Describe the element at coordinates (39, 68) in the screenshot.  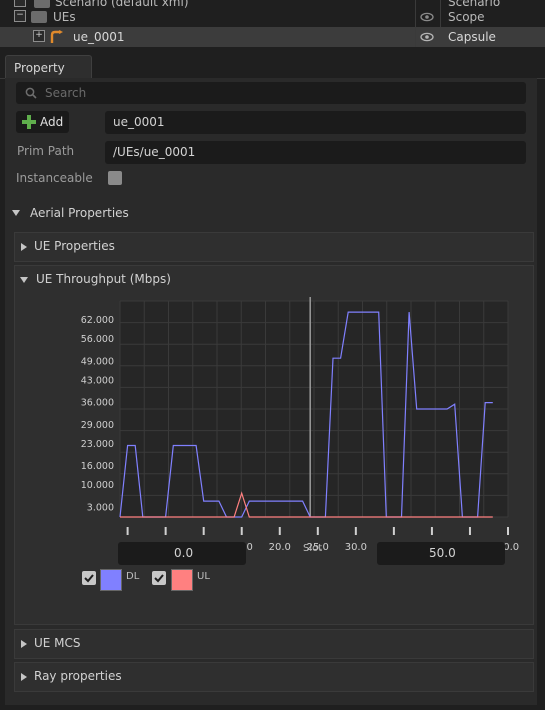
I see `tab-label: Property` at that location.